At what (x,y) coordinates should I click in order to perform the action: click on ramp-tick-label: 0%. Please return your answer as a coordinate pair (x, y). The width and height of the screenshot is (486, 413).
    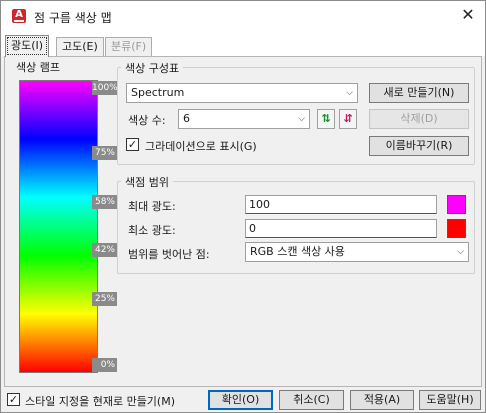
    Looking at the image, I should click on (104, 365).